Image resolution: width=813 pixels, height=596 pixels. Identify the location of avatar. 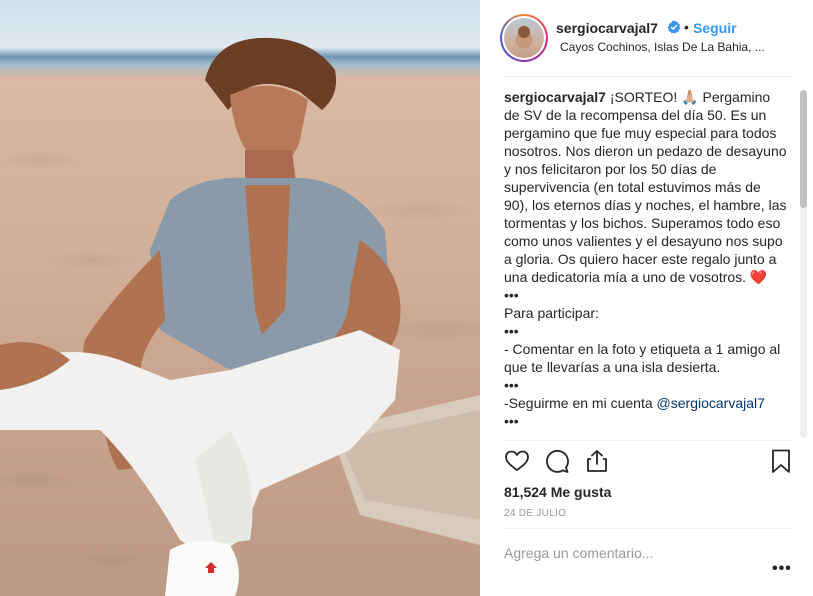
(524, 38).